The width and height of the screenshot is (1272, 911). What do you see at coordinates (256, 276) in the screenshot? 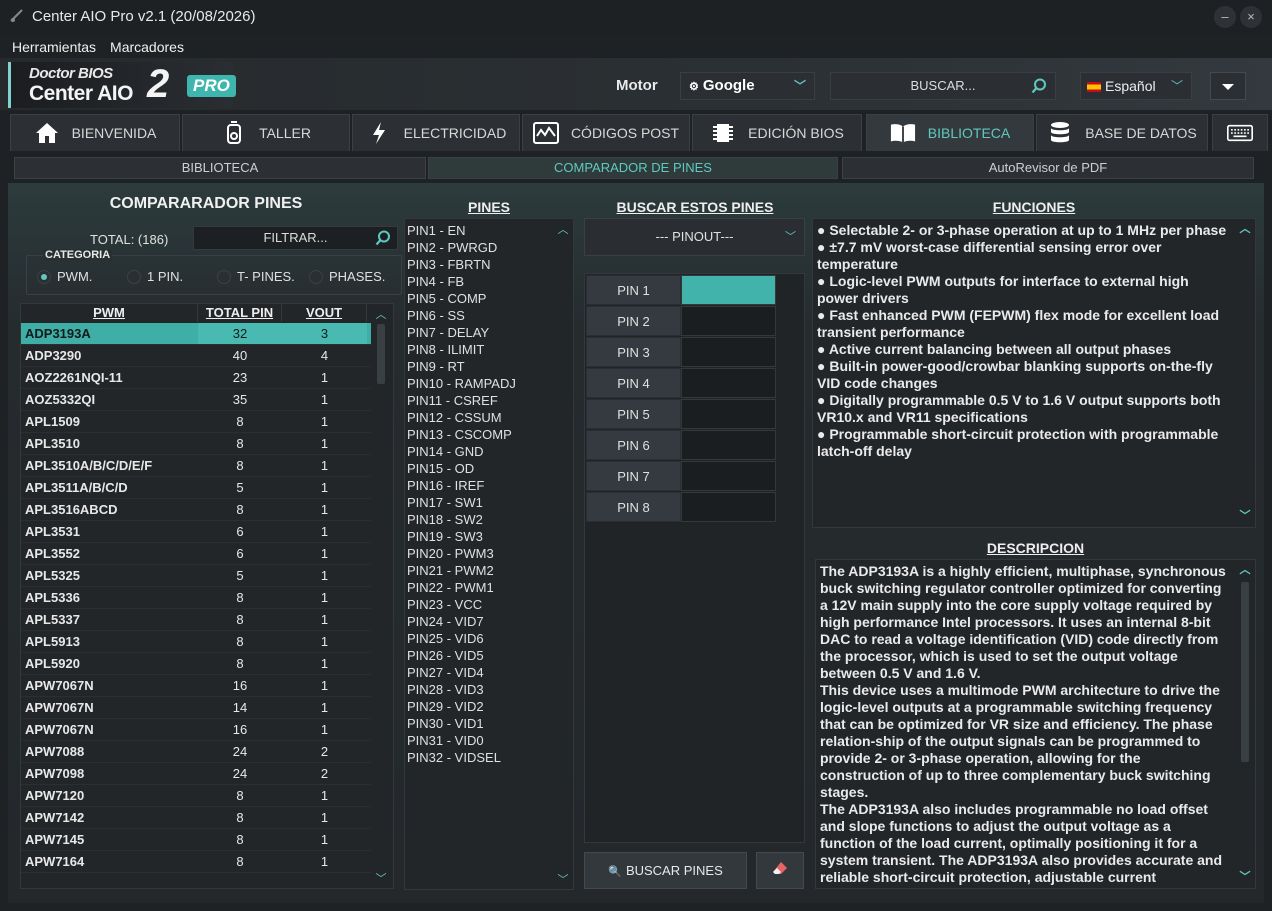
I see `radio-t-pines: T- PINES.` at bounding box center [256, 276].